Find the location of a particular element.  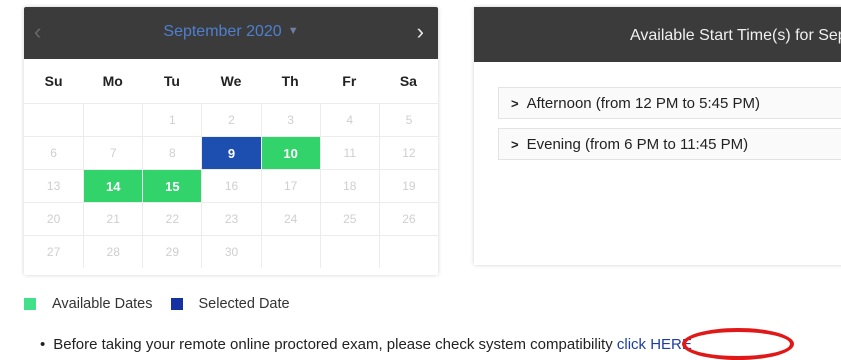

day-cell-disabled: 30 is located at coordinates (231, 251).